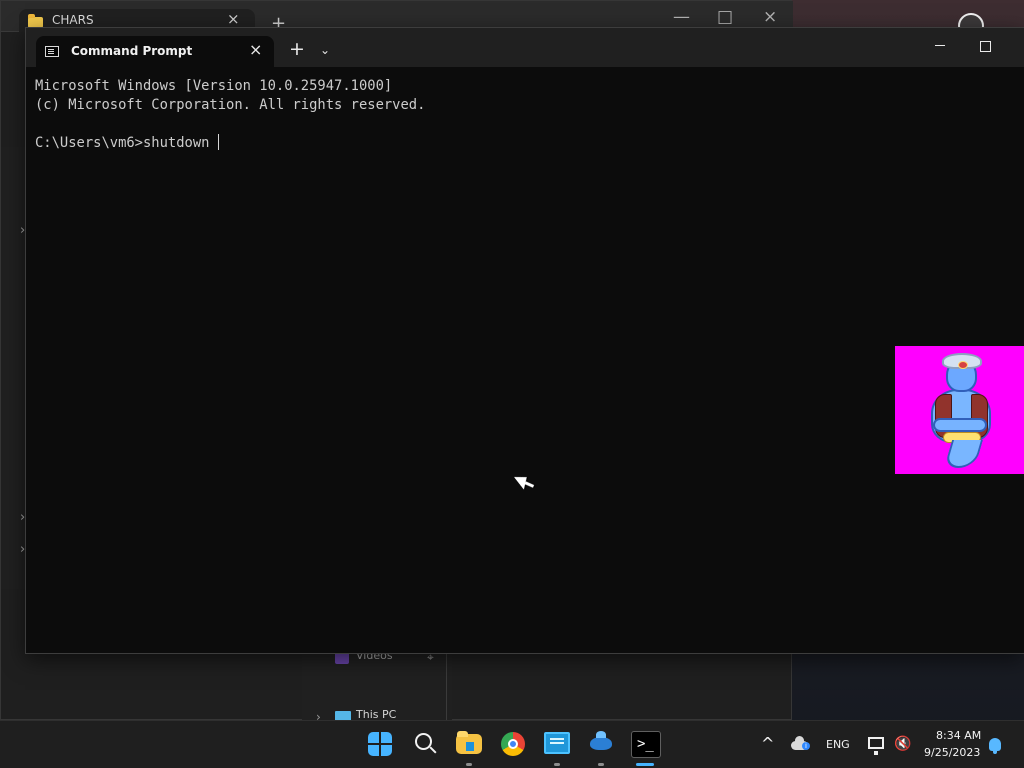 This screenshot has width=1024, height=768. What do you see at coordinates (557, 743) in the screenshot?
I see `on-screen-keyboard-icon` at bounding box center [557, 743].